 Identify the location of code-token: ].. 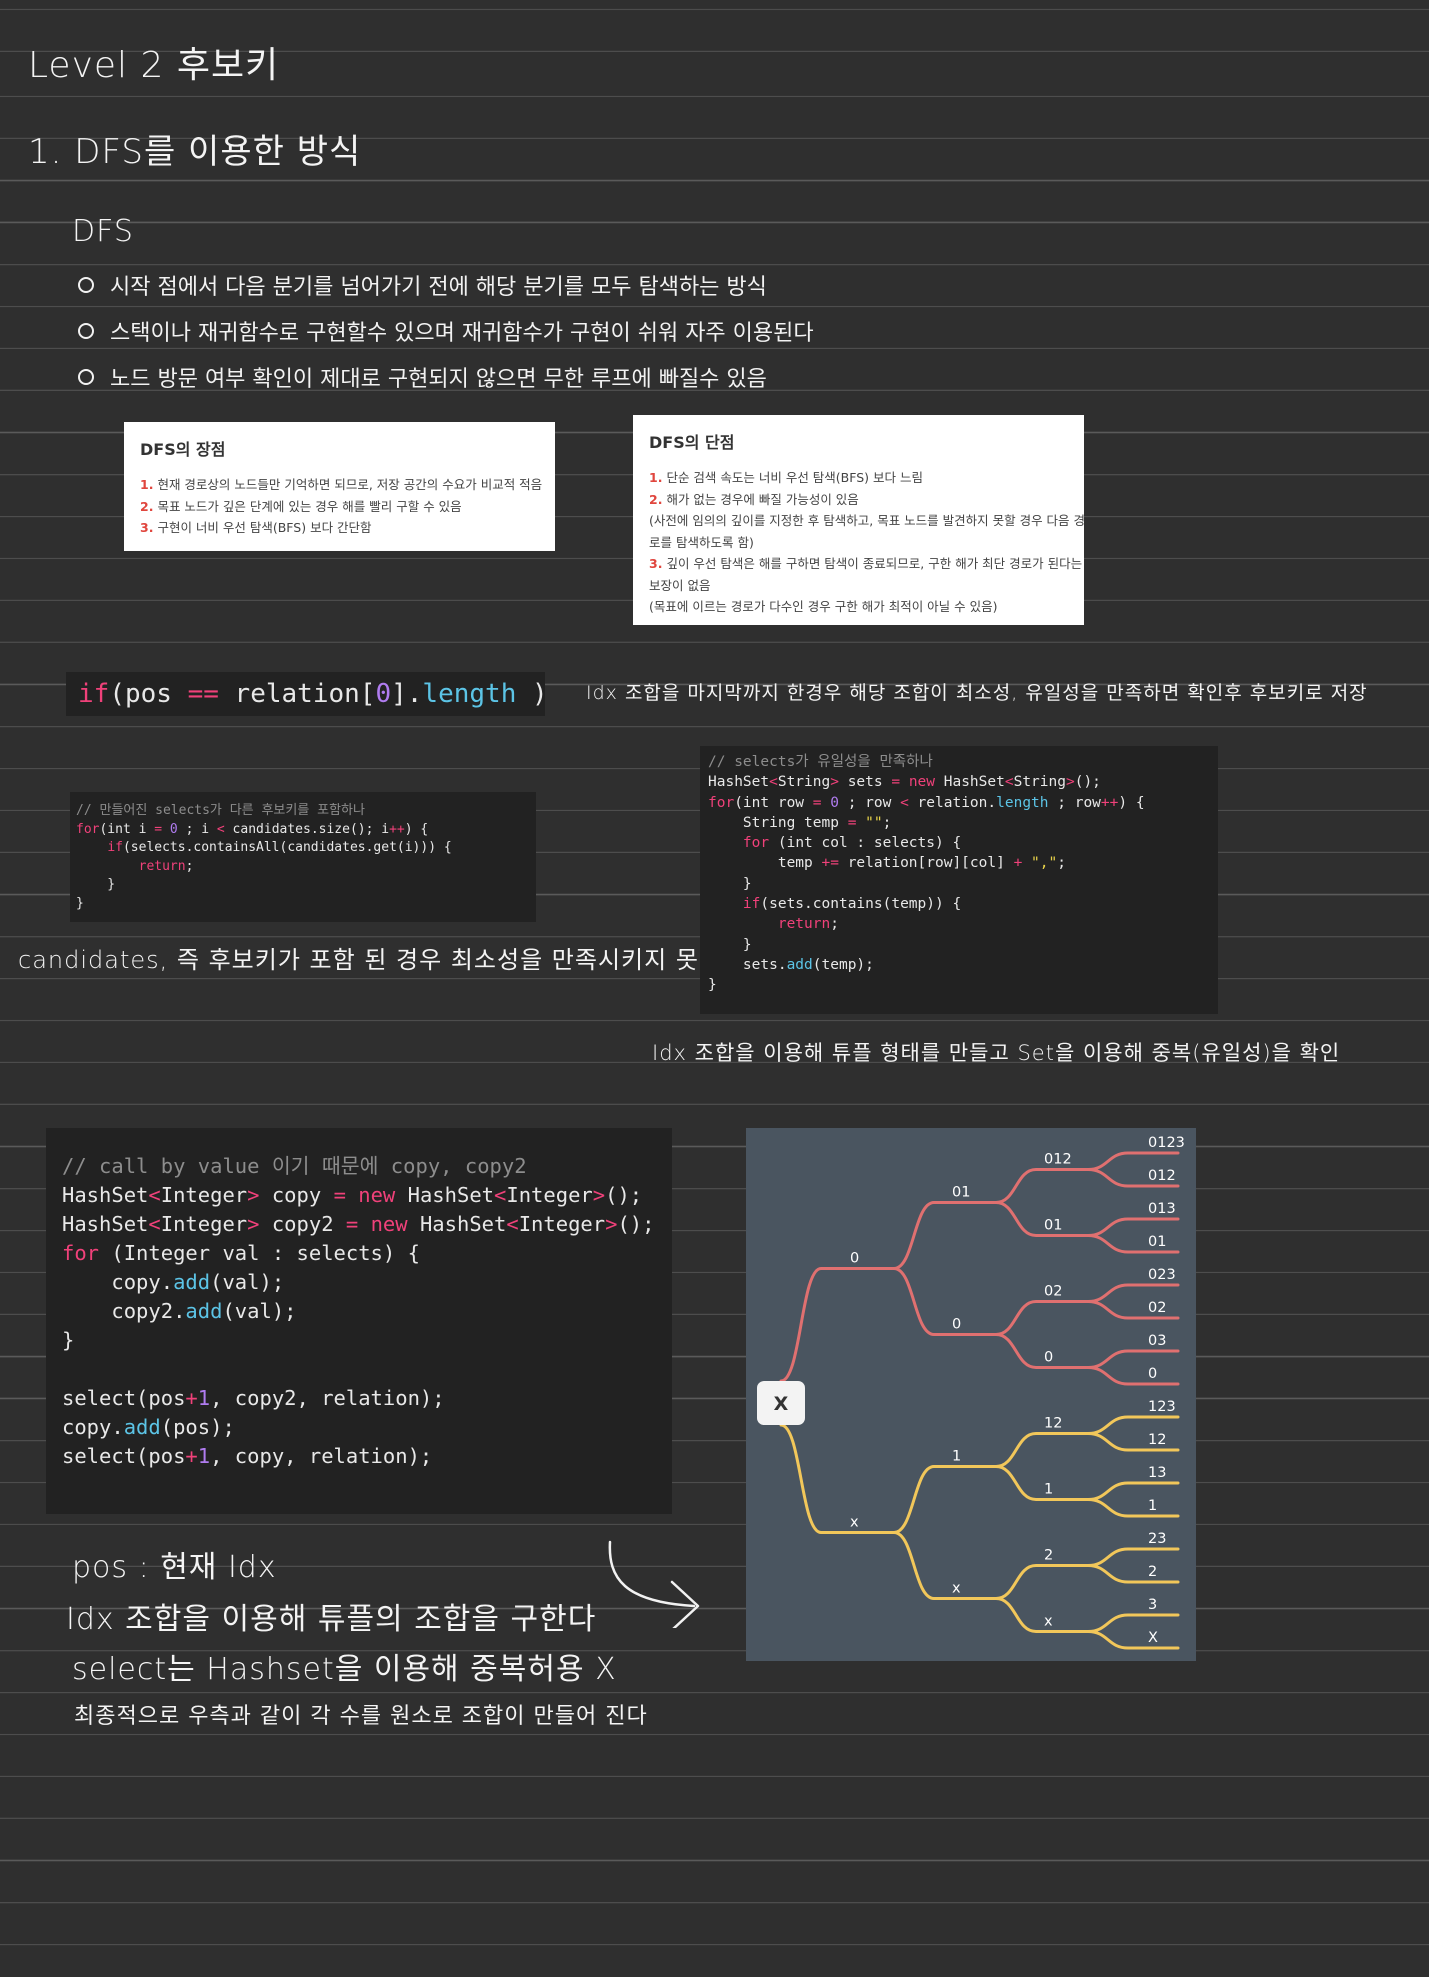
(407, 694).